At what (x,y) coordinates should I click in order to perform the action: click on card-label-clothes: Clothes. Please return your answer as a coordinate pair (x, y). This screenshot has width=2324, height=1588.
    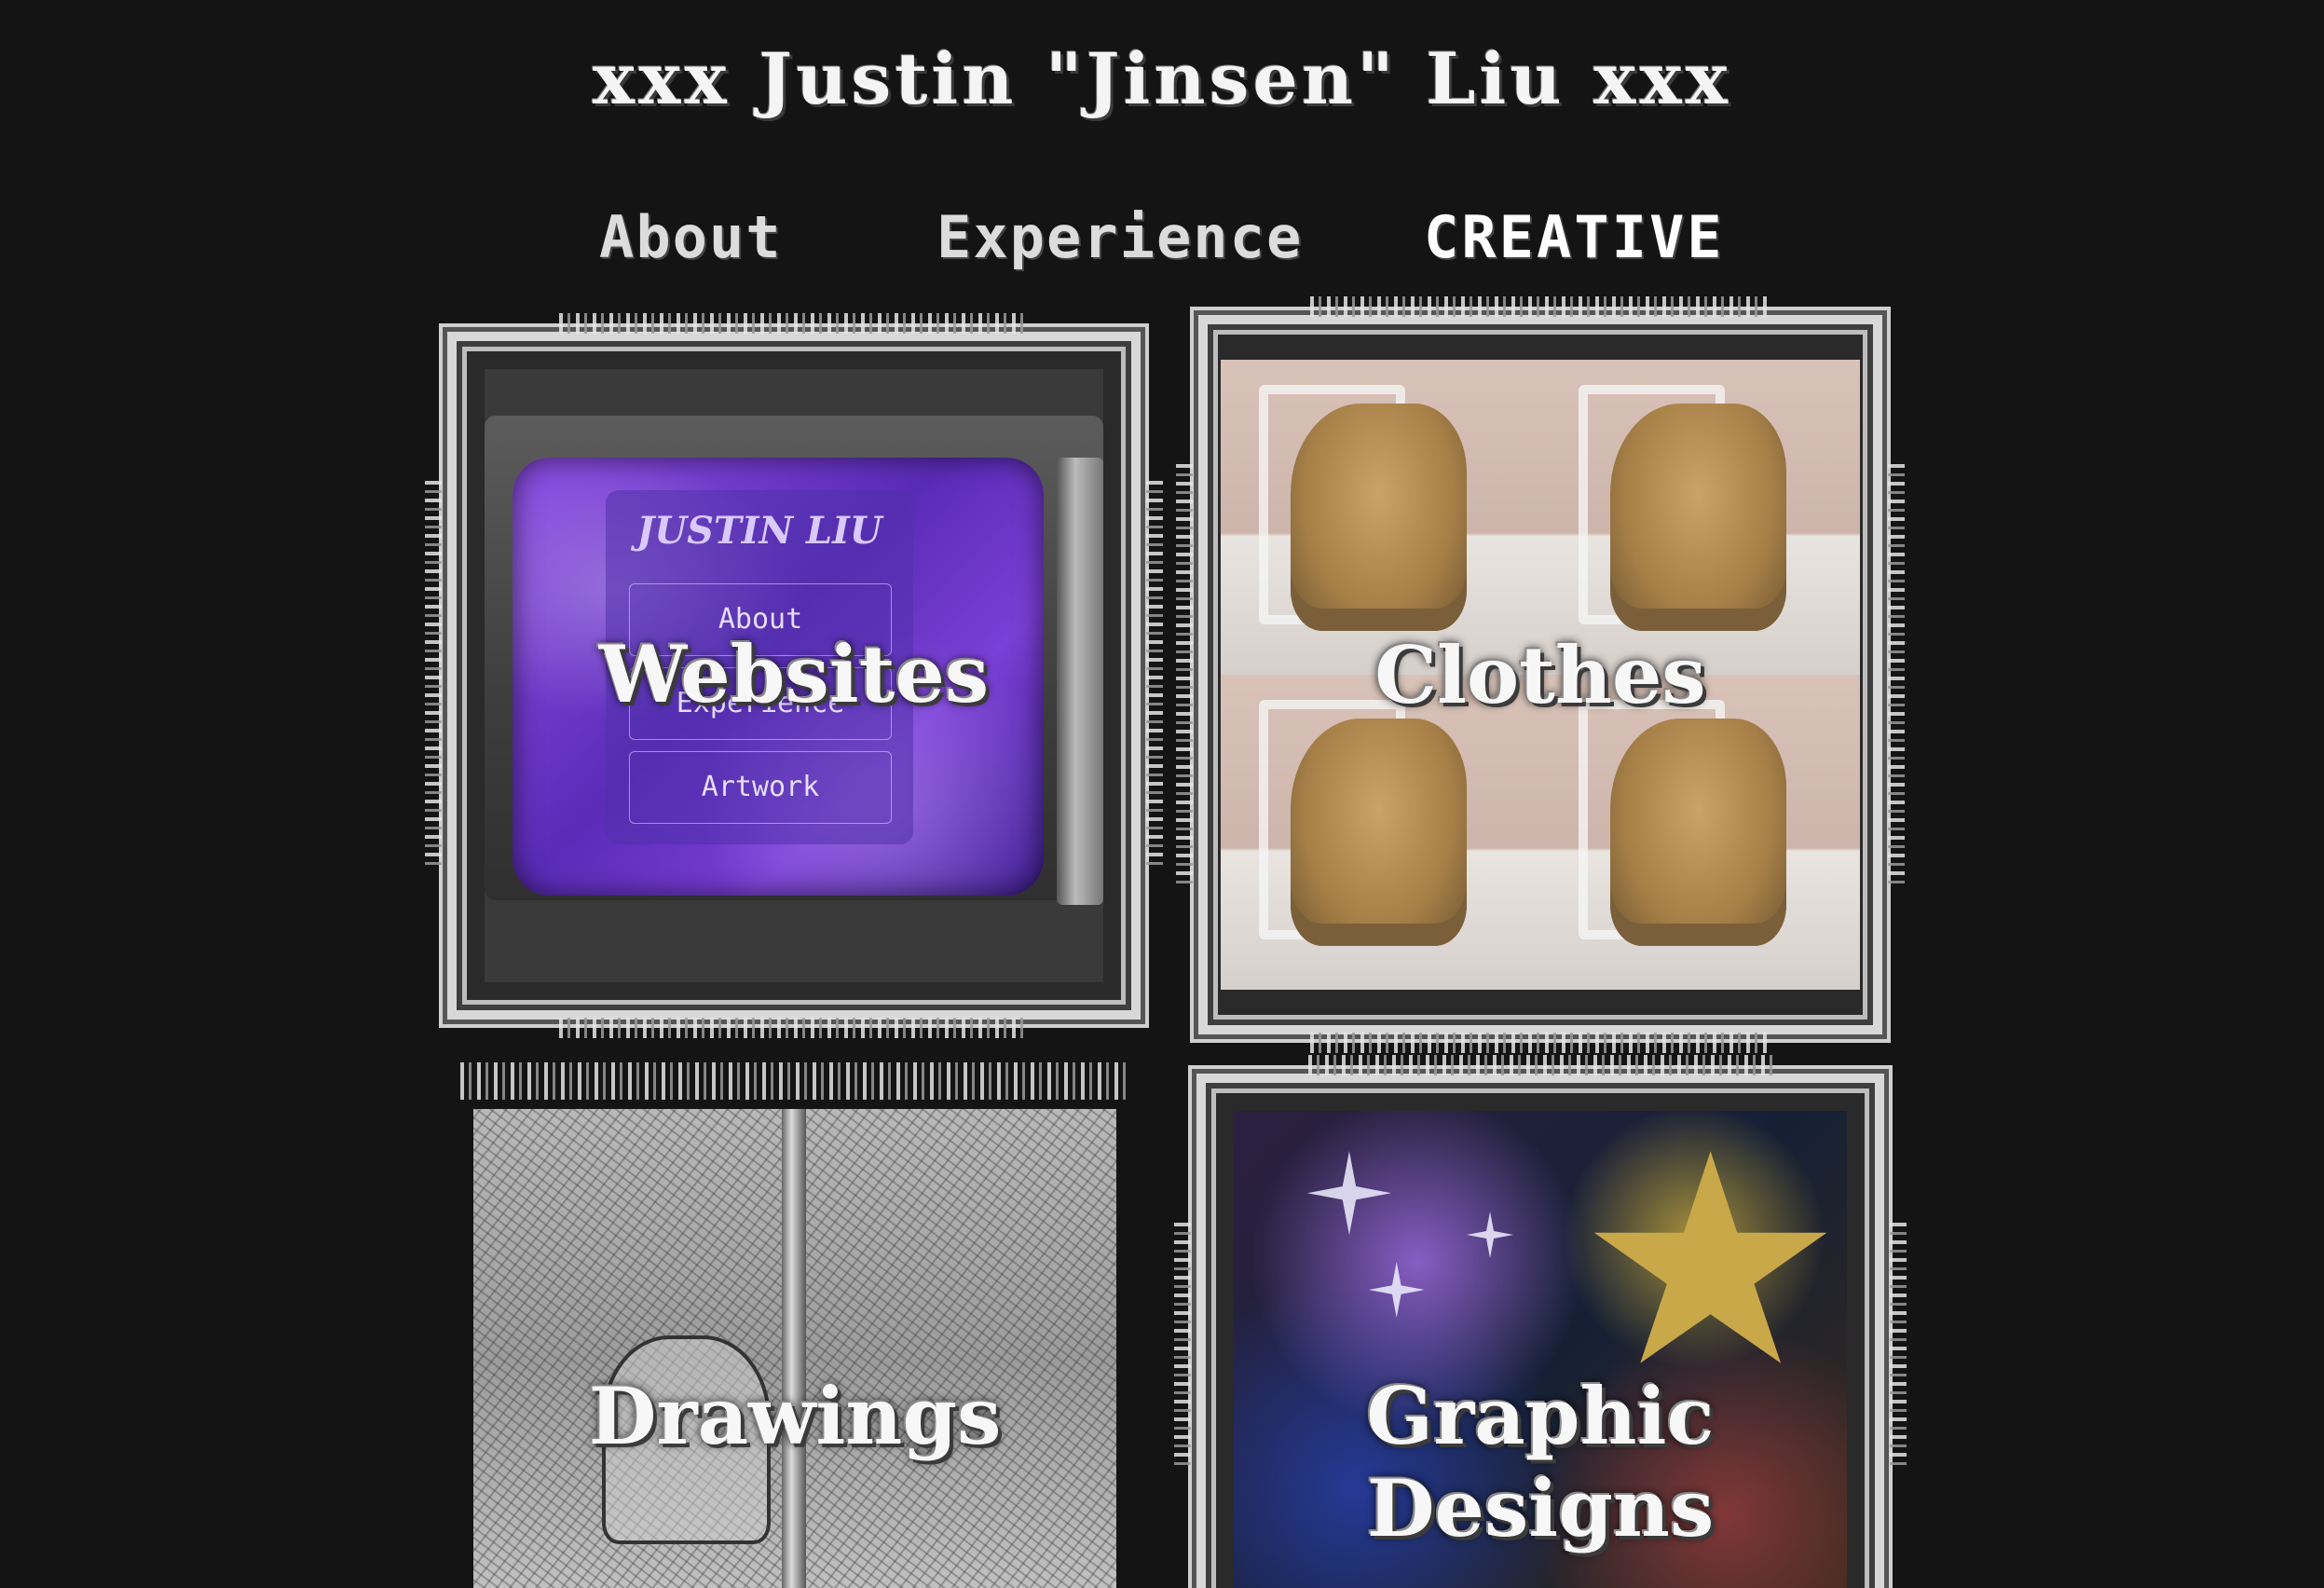
    Looking at the image, I should click on (1540, 675).